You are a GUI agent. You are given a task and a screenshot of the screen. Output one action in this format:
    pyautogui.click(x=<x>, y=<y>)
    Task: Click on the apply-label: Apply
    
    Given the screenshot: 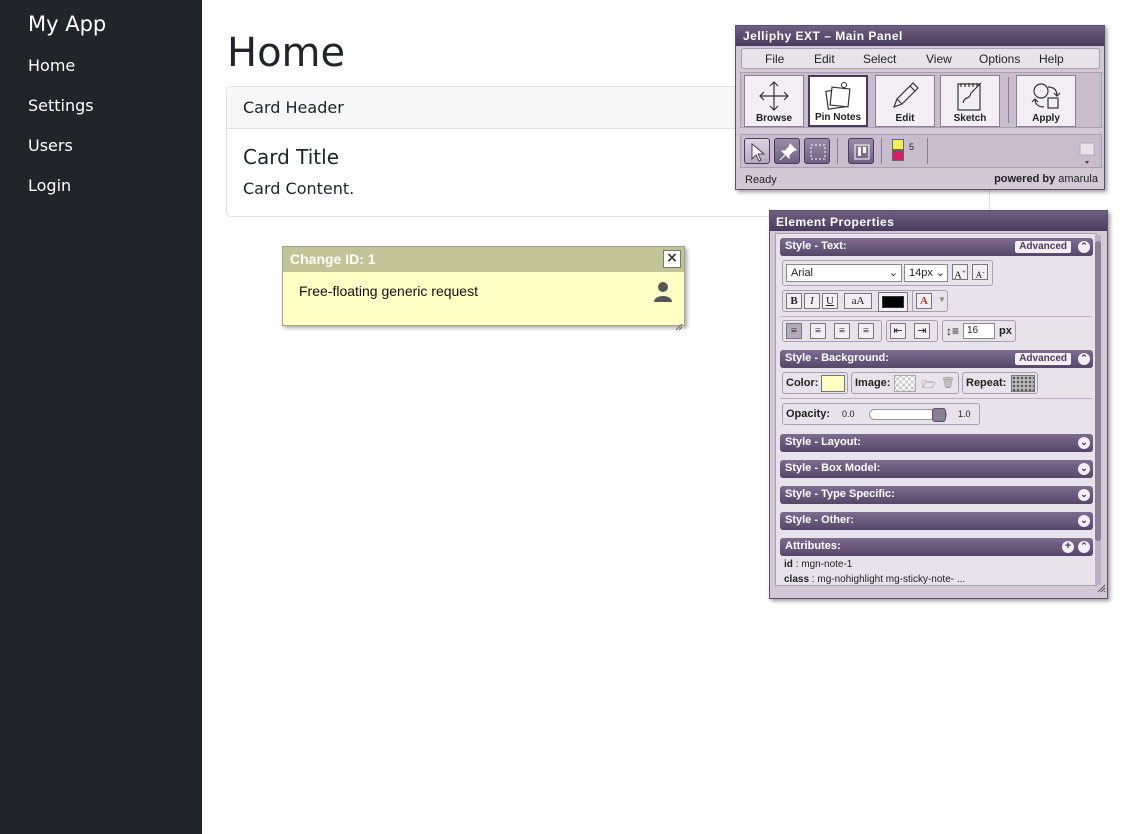 What is the action you would take?
    pyautogui.click(x=1046, y=118)
    